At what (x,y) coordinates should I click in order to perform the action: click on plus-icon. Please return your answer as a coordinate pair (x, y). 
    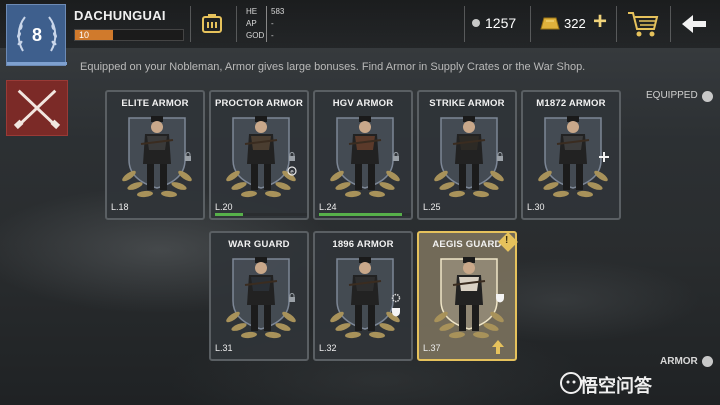
    Looking at the image, I should click on (604, 157).